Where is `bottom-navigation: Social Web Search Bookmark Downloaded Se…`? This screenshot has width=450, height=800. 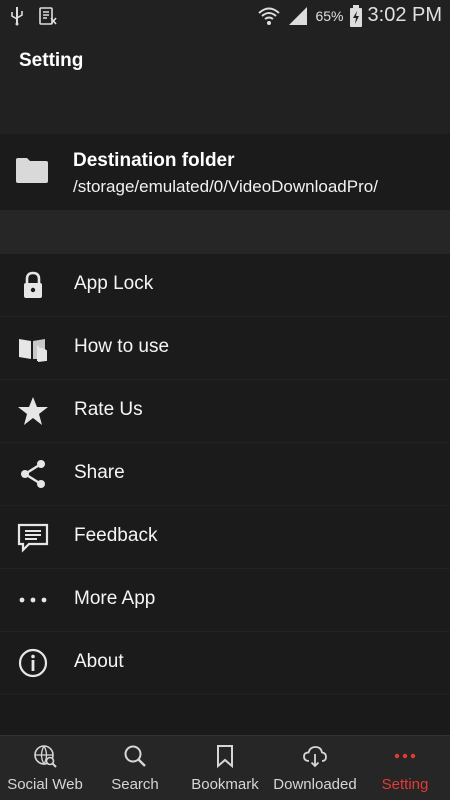 bottom-navigation: Social Web Search Bookmark Downloaded Se… is located at coordinates (225, 767).